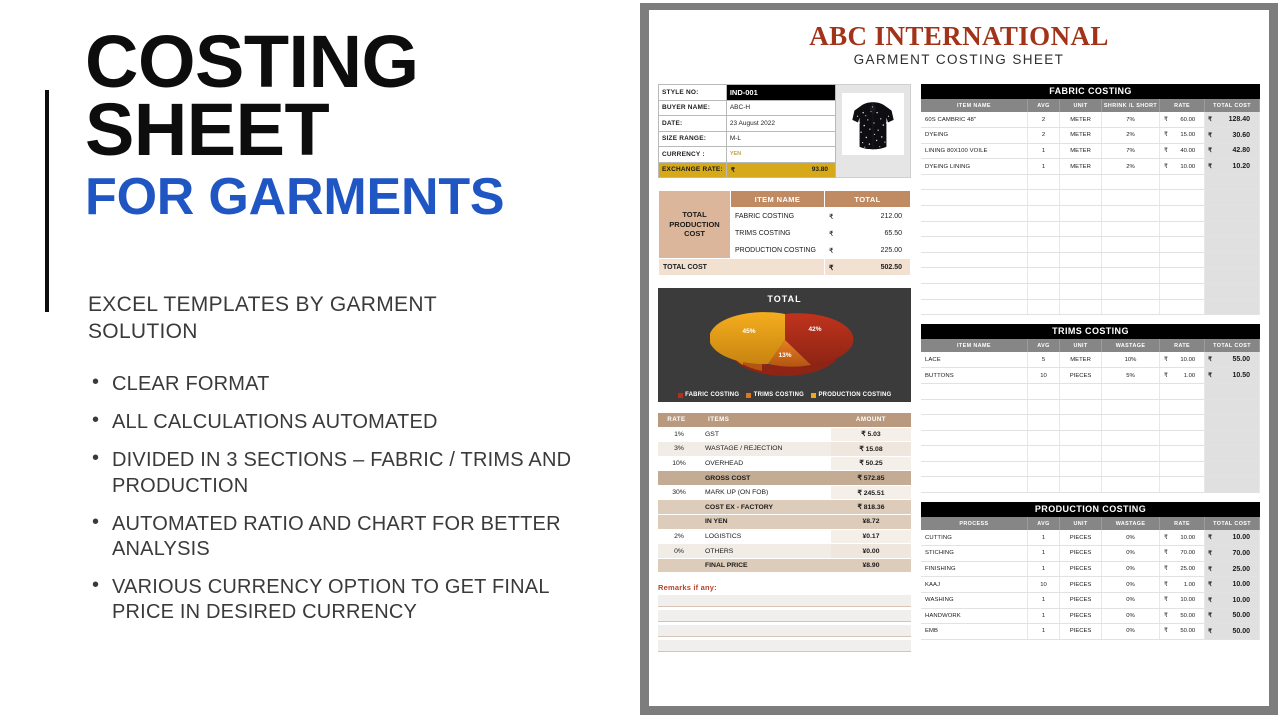 Image resolution: width=1280 pixels, height=720 pixels. What do you see at coordinates (1090, 600) in the screenshot?
I see `table-row: WASHING 1 PIECES 0% ₹10.00 ₹10.00` at bounding box center [1090, 600].